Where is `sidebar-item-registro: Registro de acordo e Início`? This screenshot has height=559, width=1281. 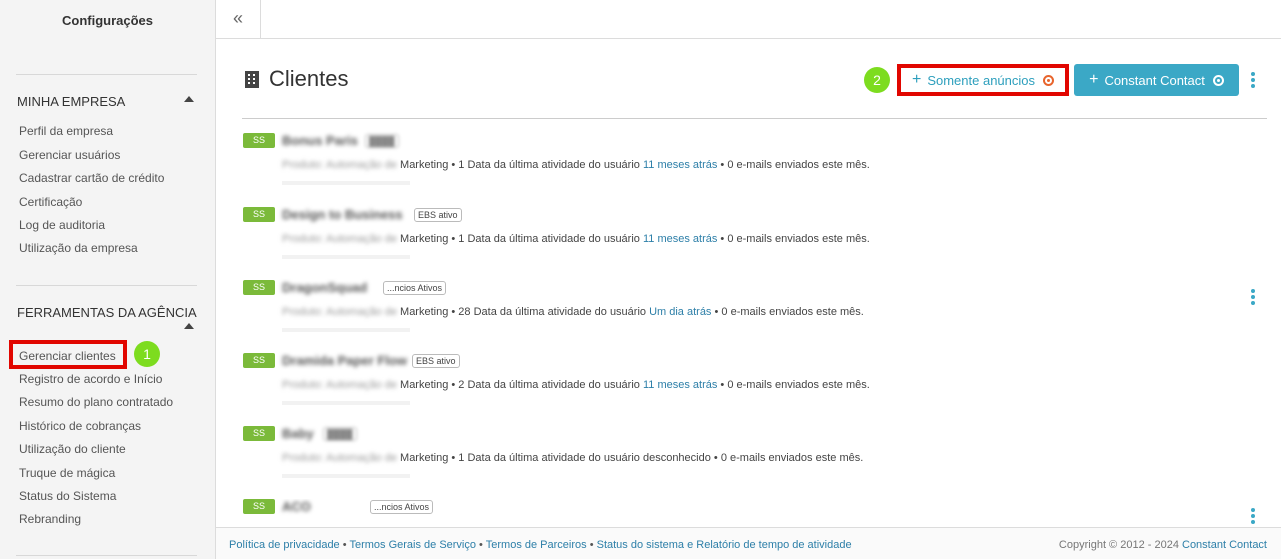
sidebar-item-registro: Registro de acordo e Início is located at coordinates (90, 379).